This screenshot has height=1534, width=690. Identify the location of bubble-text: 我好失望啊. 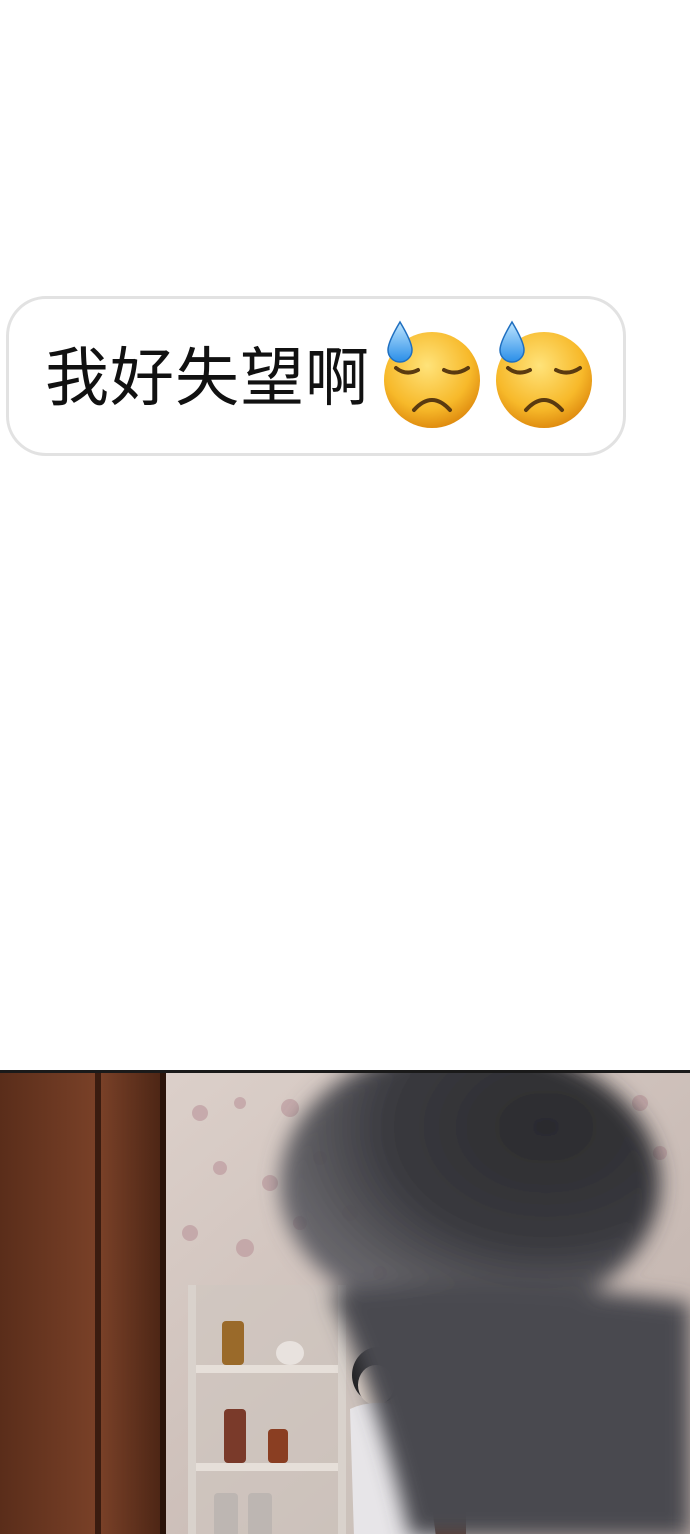
(207, 379).